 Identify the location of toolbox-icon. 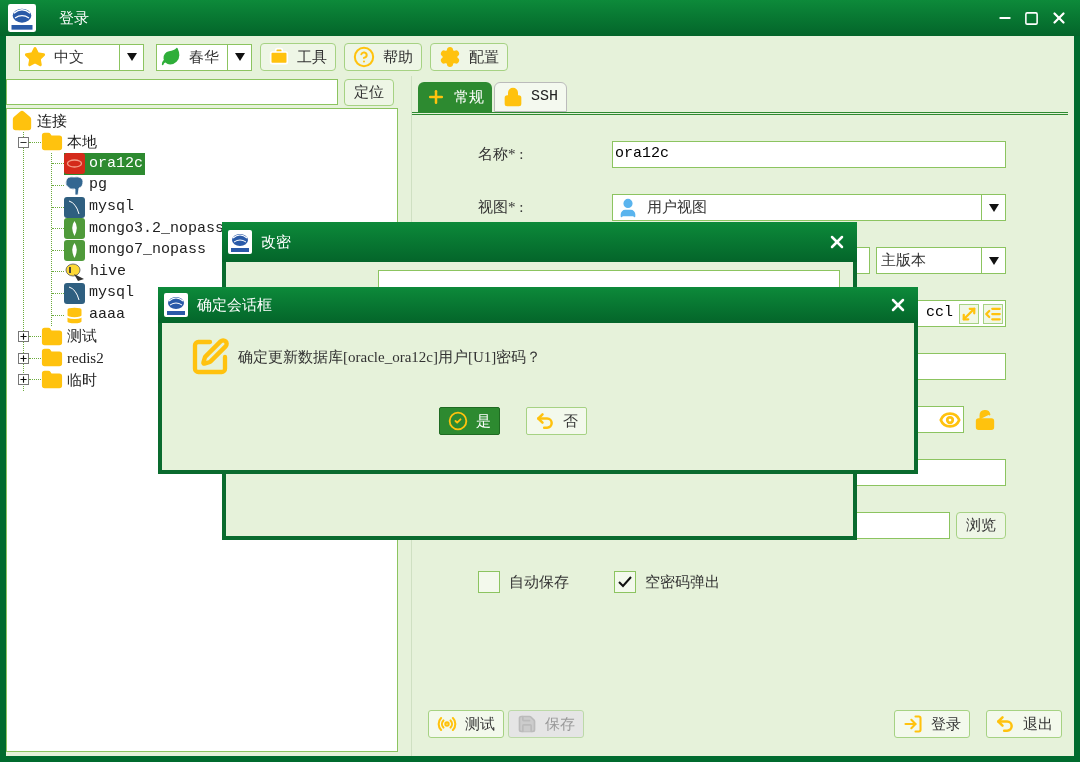
(279, 57).